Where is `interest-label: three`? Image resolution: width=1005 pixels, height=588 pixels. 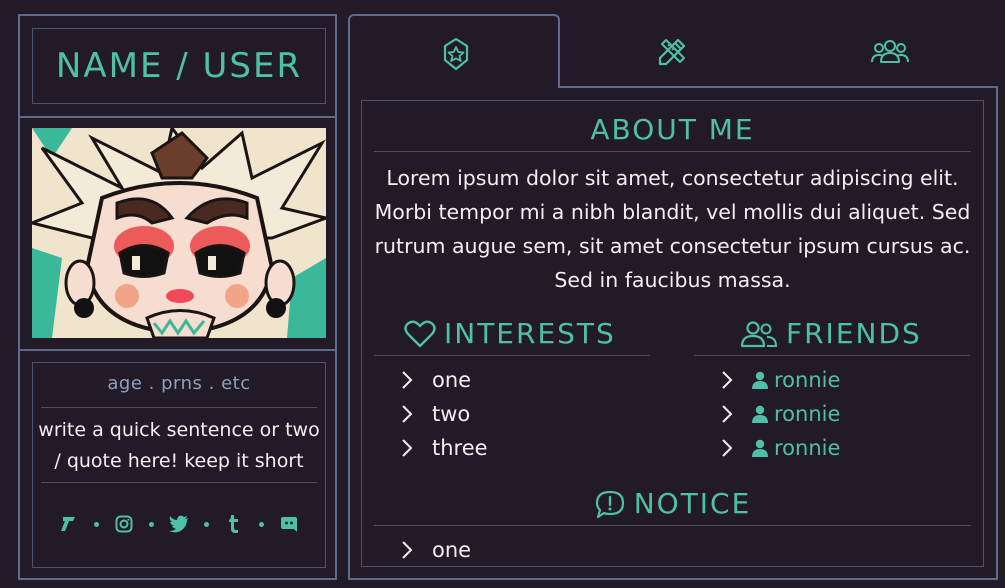 interest-label: three is located at coordinates (460, 448).